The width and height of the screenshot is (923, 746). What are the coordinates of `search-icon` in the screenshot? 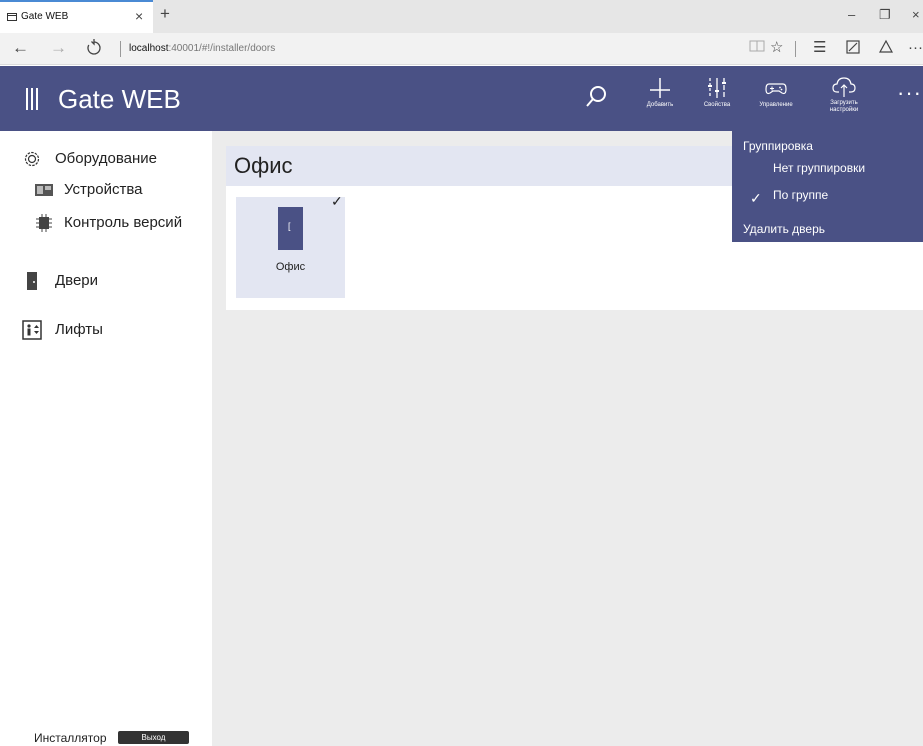 It's located at (597, 97).